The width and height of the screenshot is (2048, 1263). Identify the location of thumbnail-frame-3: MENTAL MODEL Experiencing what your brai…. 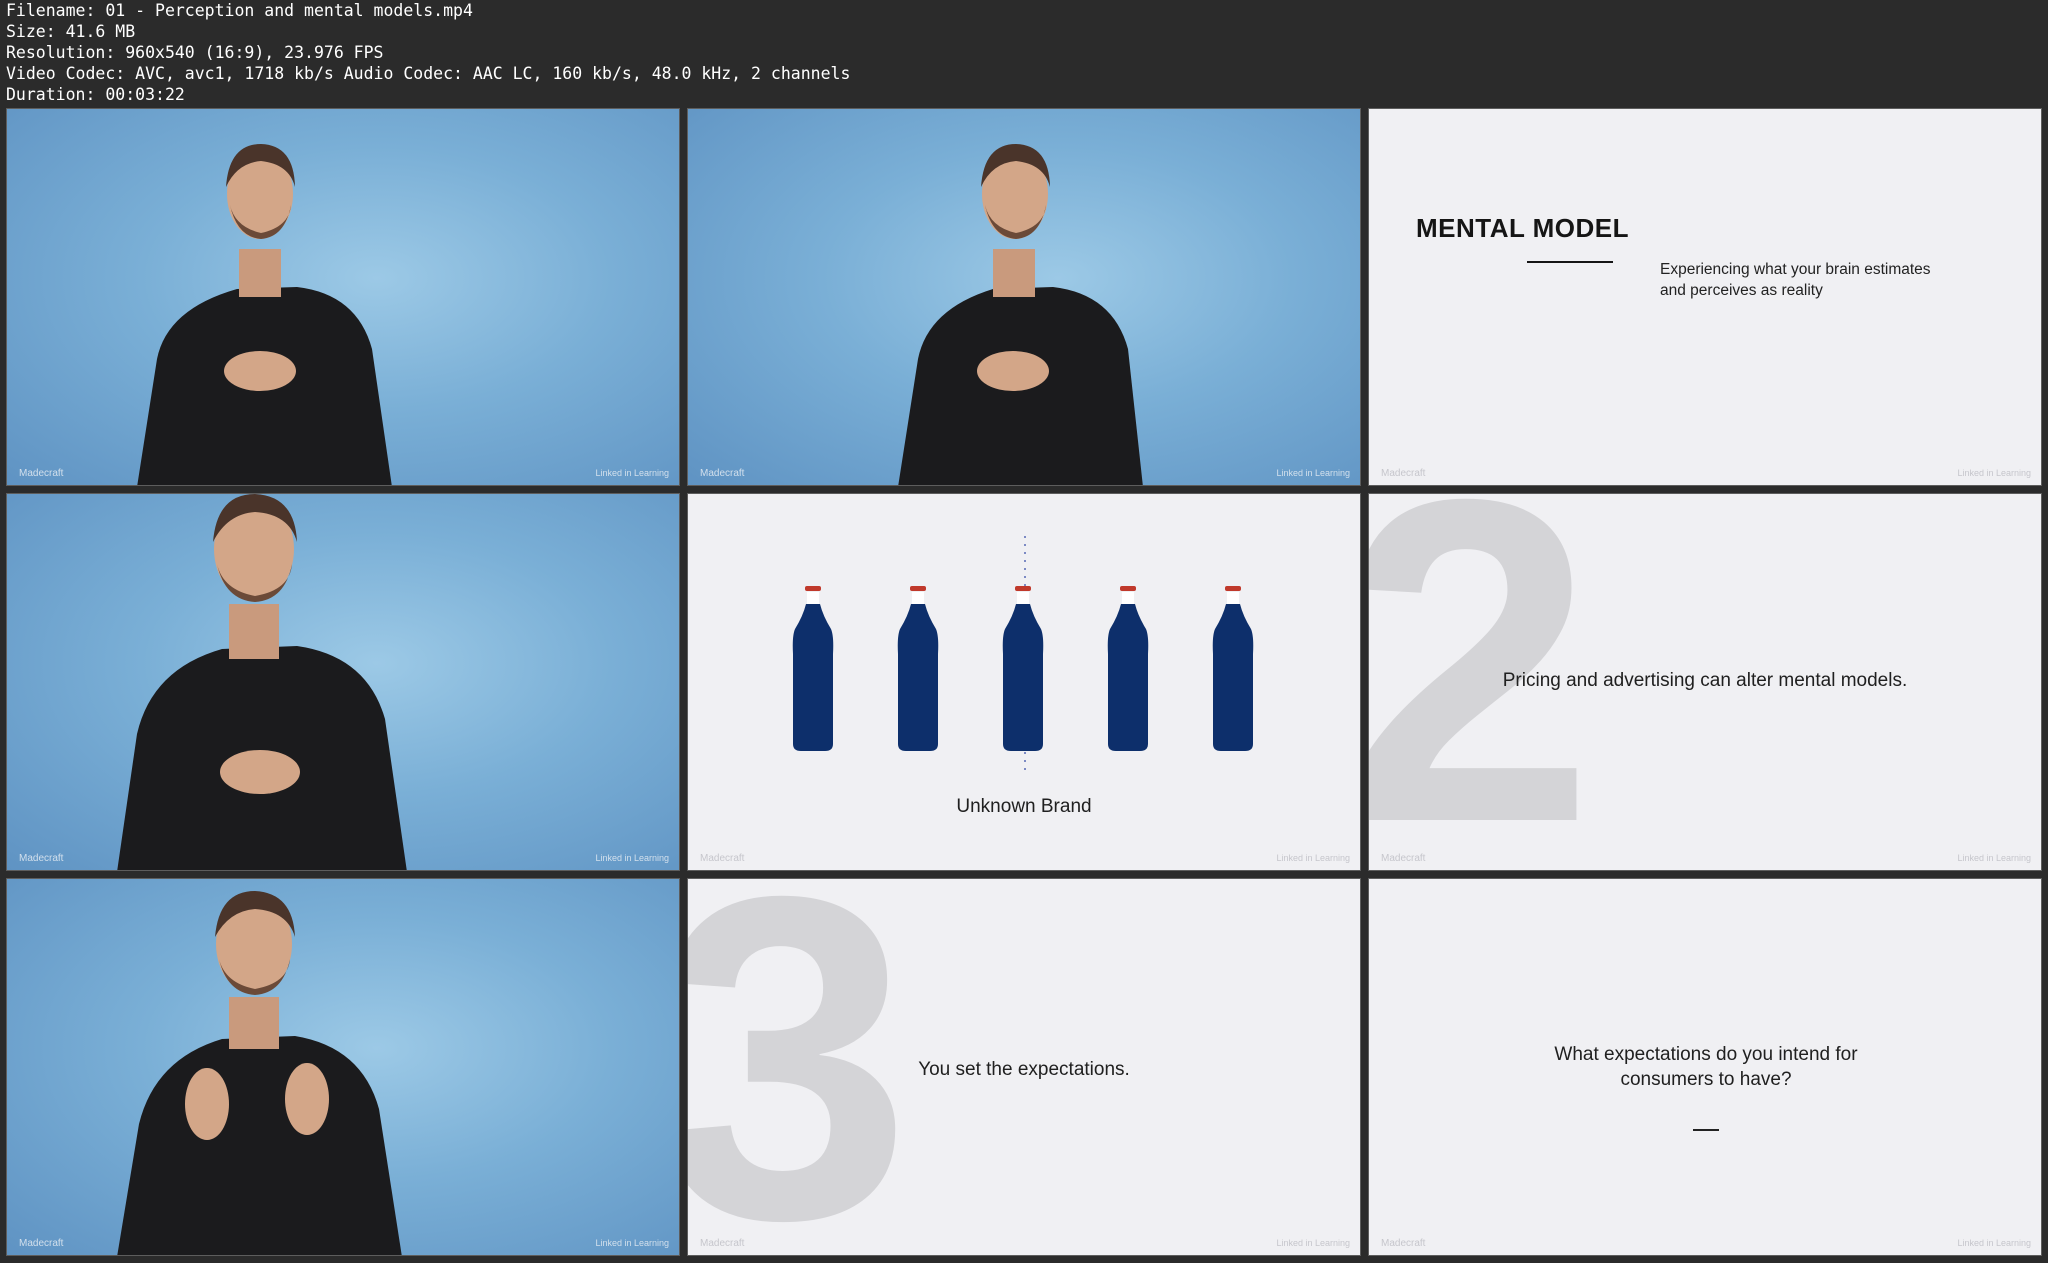
(1705, 297).